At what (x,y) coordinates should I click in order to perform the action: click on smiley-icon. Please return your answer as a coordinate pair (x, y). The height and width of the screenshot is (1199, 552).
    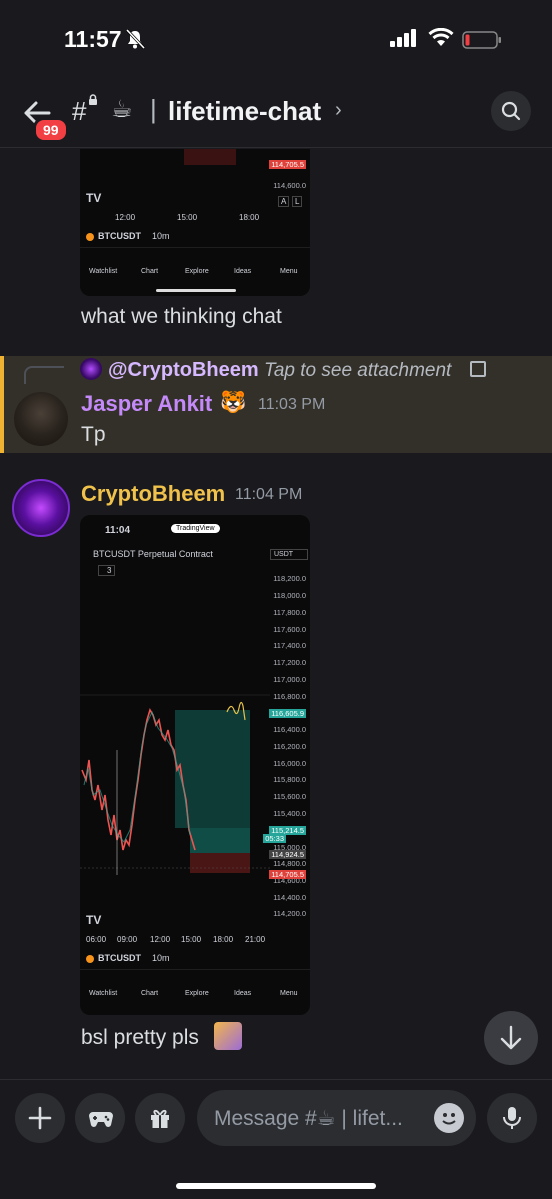
    Looking at the image, I should click on (449, 1119).